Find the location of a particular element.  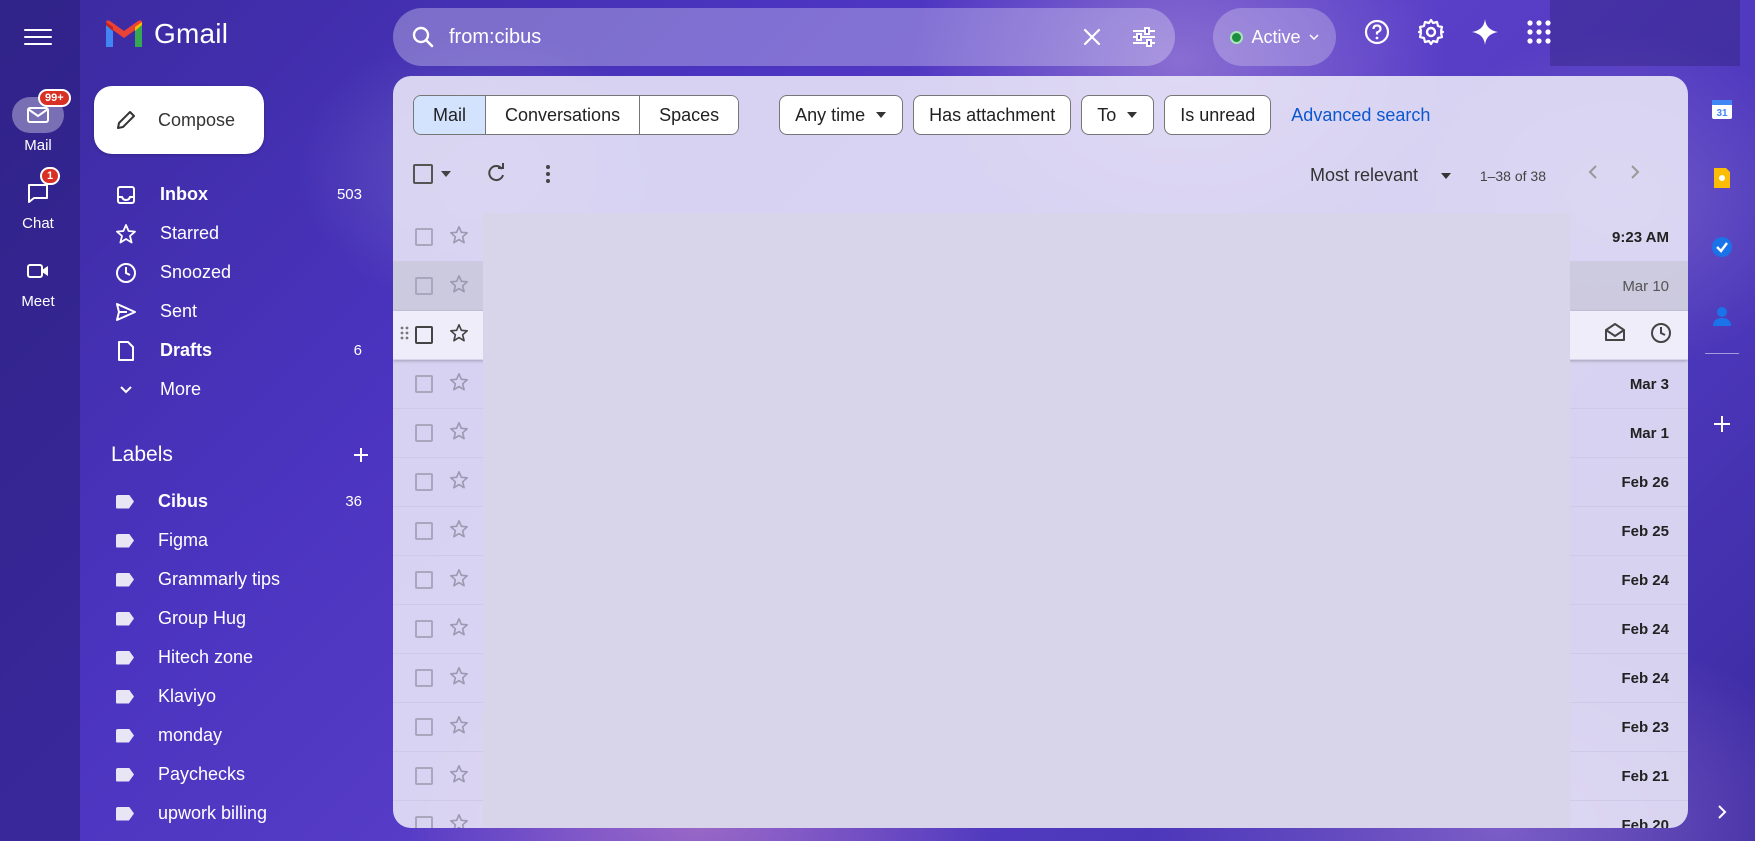

search-options-icon is located at coordinates (1144, 37).